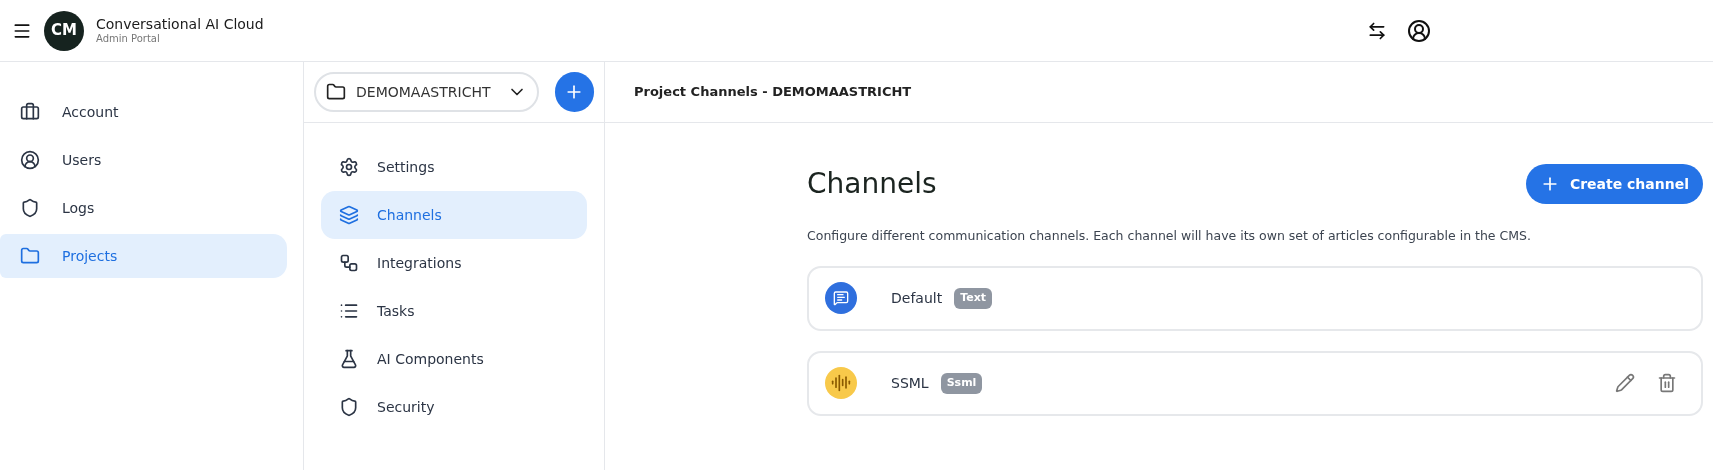  What do you see at coordinates (349, 263) in the screenshot?
I see `nodes-icon` at bounding box center [349, 263].